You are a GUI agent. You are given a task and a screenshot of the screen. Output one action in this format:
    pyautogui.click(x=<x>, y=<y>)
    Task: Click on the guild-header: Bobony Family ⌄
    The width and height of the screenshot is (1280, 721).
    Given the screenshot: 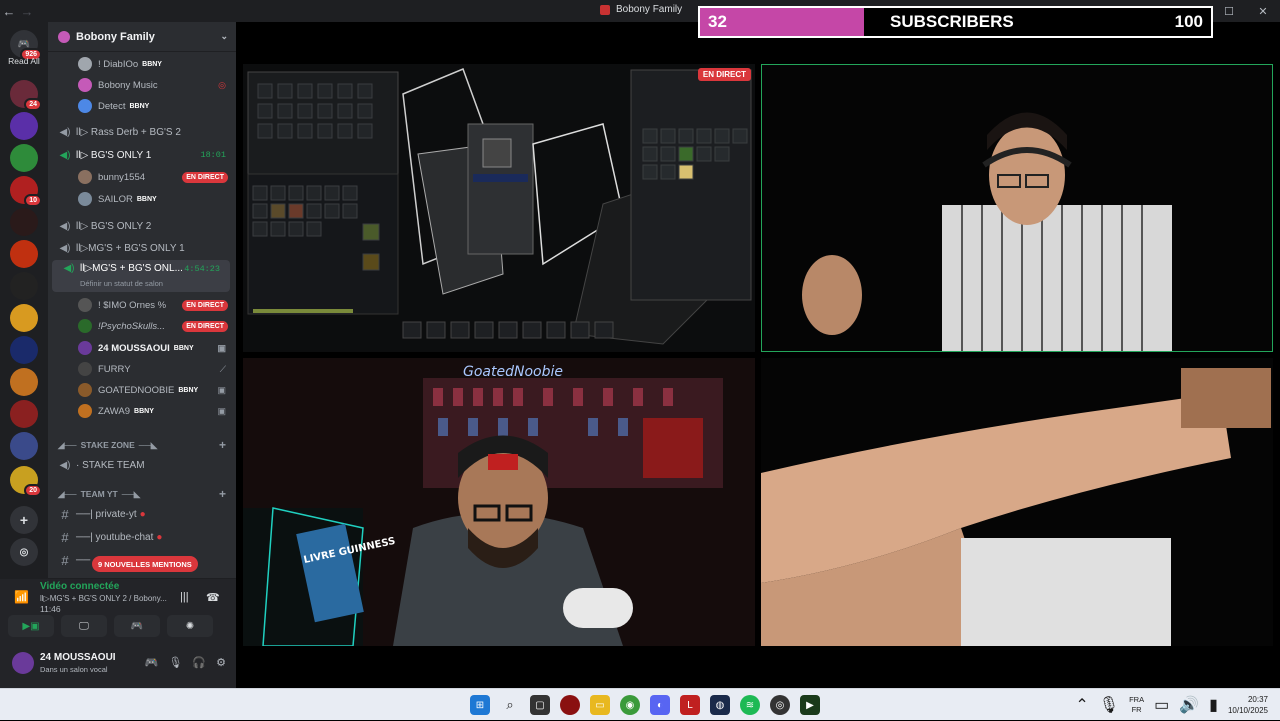 What is the action you would take?
    pyautogui.click(x=142, y=37)
    